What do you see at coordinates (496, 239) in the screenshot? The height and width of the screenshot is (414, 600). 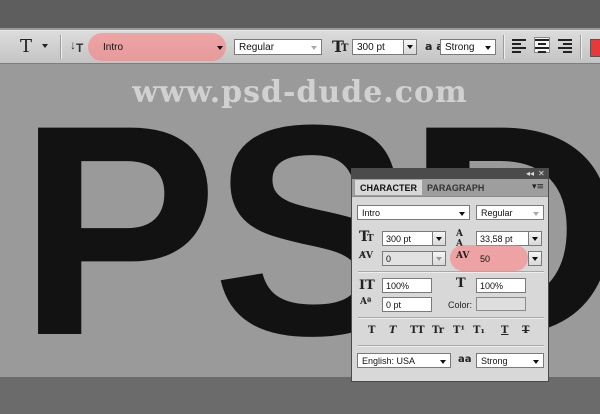 I see `leading-value: 33,58 pt` at bounding box center [496, 239].